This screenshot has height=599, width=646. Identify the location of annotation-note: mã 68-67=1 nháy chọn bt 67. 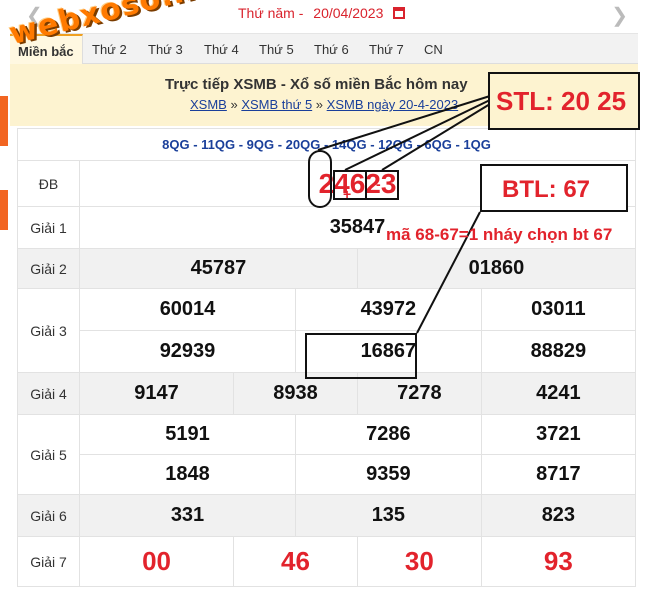
(499, 234).